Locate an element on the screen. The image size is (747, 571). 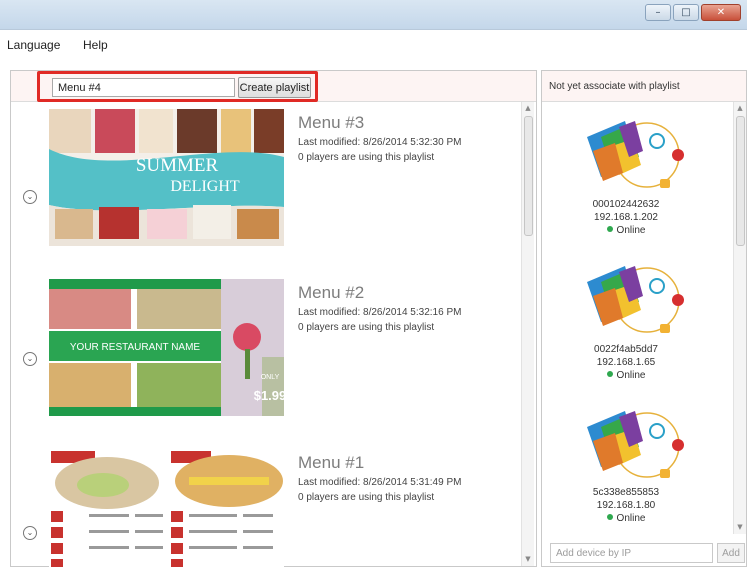
playlist-title: Menu #3 is located at coordinates (331, 122).